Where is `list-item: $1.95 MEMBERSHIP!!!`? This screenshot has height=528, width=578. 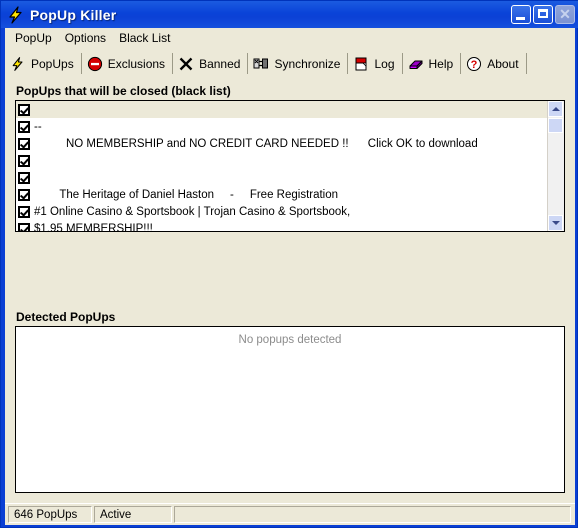 list-item: $1.95 MEMBERSHIP!!! is located at coordinates (281, 225).